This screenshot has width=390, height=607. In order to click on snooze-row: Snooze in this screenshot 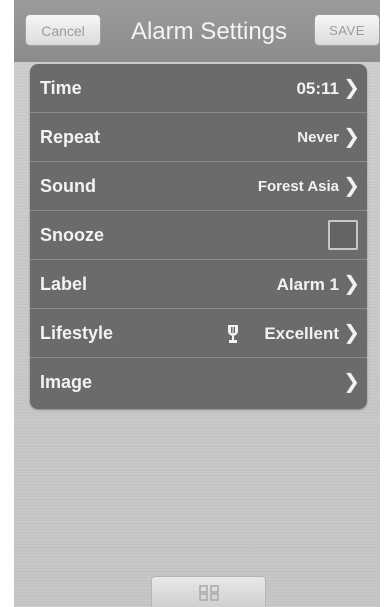, I will do `click(198, 235)`.